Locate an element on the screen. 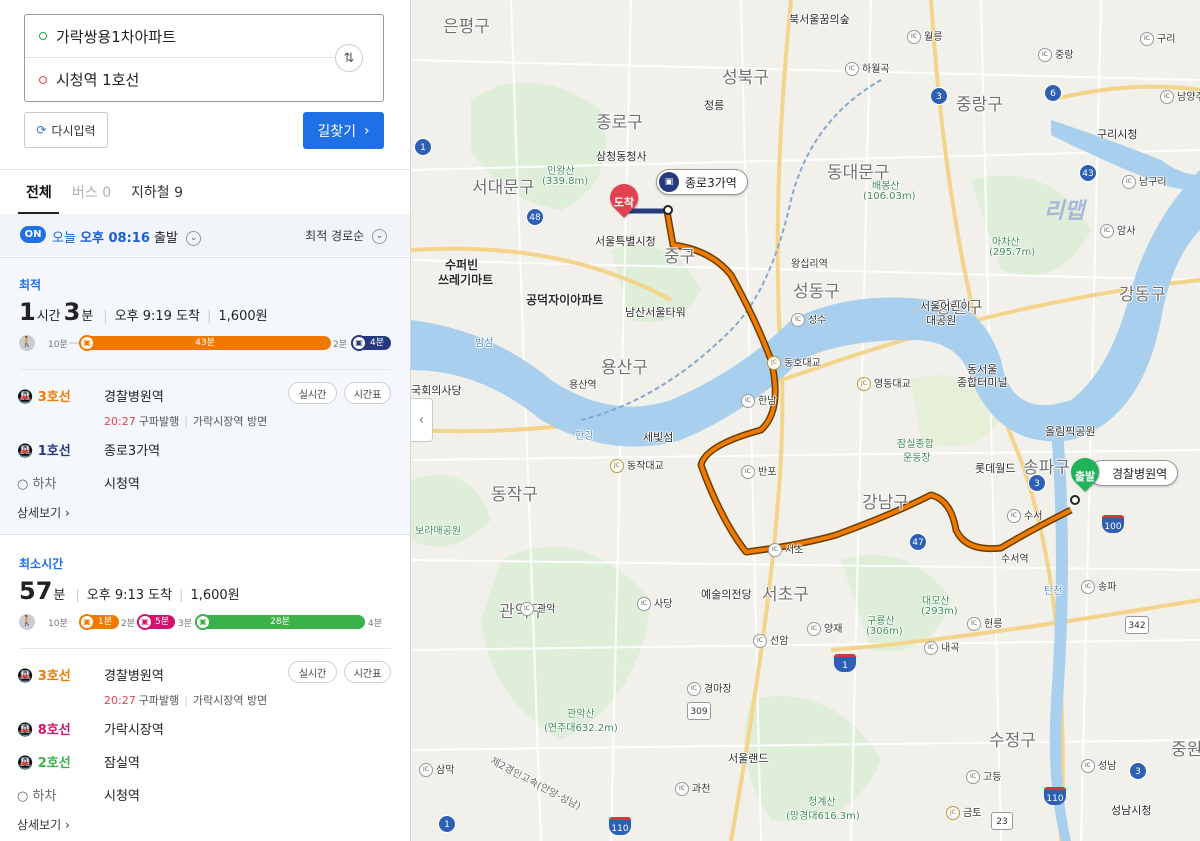 This screenshot has width=1200, height=841. find-route-button: 길찾기 › is located at coordinates (343, 130).